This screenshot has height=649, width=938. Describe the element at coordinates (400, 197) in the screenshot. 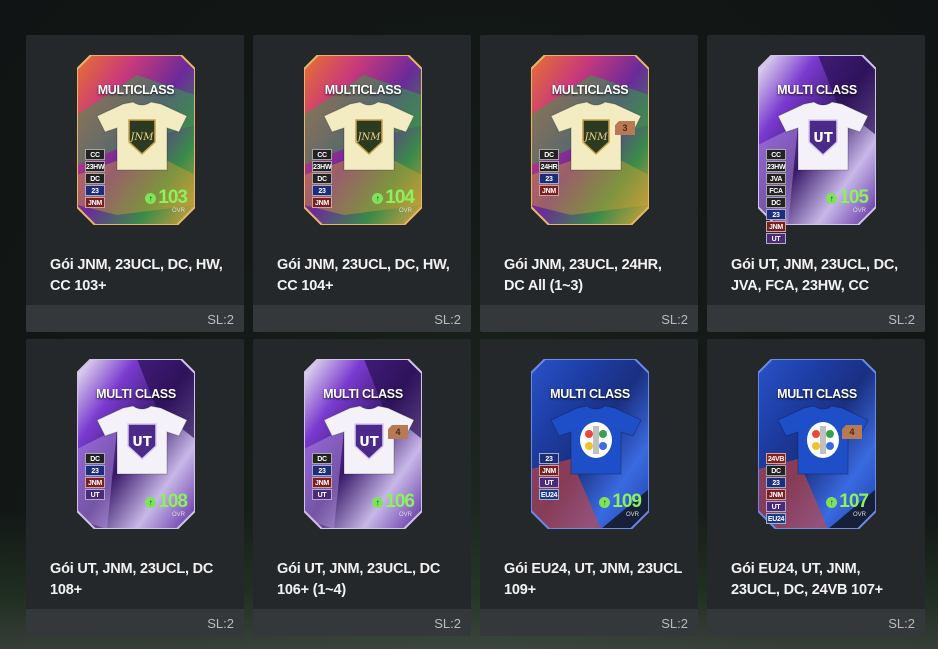

I see `ovr-value: 104` at that location.